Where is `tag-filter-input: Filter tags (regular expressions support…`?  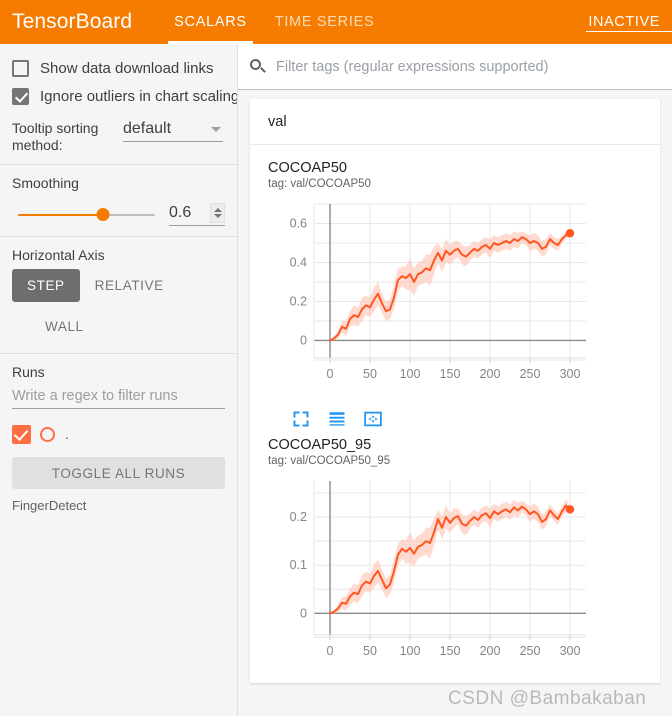
tag-filter-input: Filter tags (regular expressions support… is located at coordinates (412, 67).